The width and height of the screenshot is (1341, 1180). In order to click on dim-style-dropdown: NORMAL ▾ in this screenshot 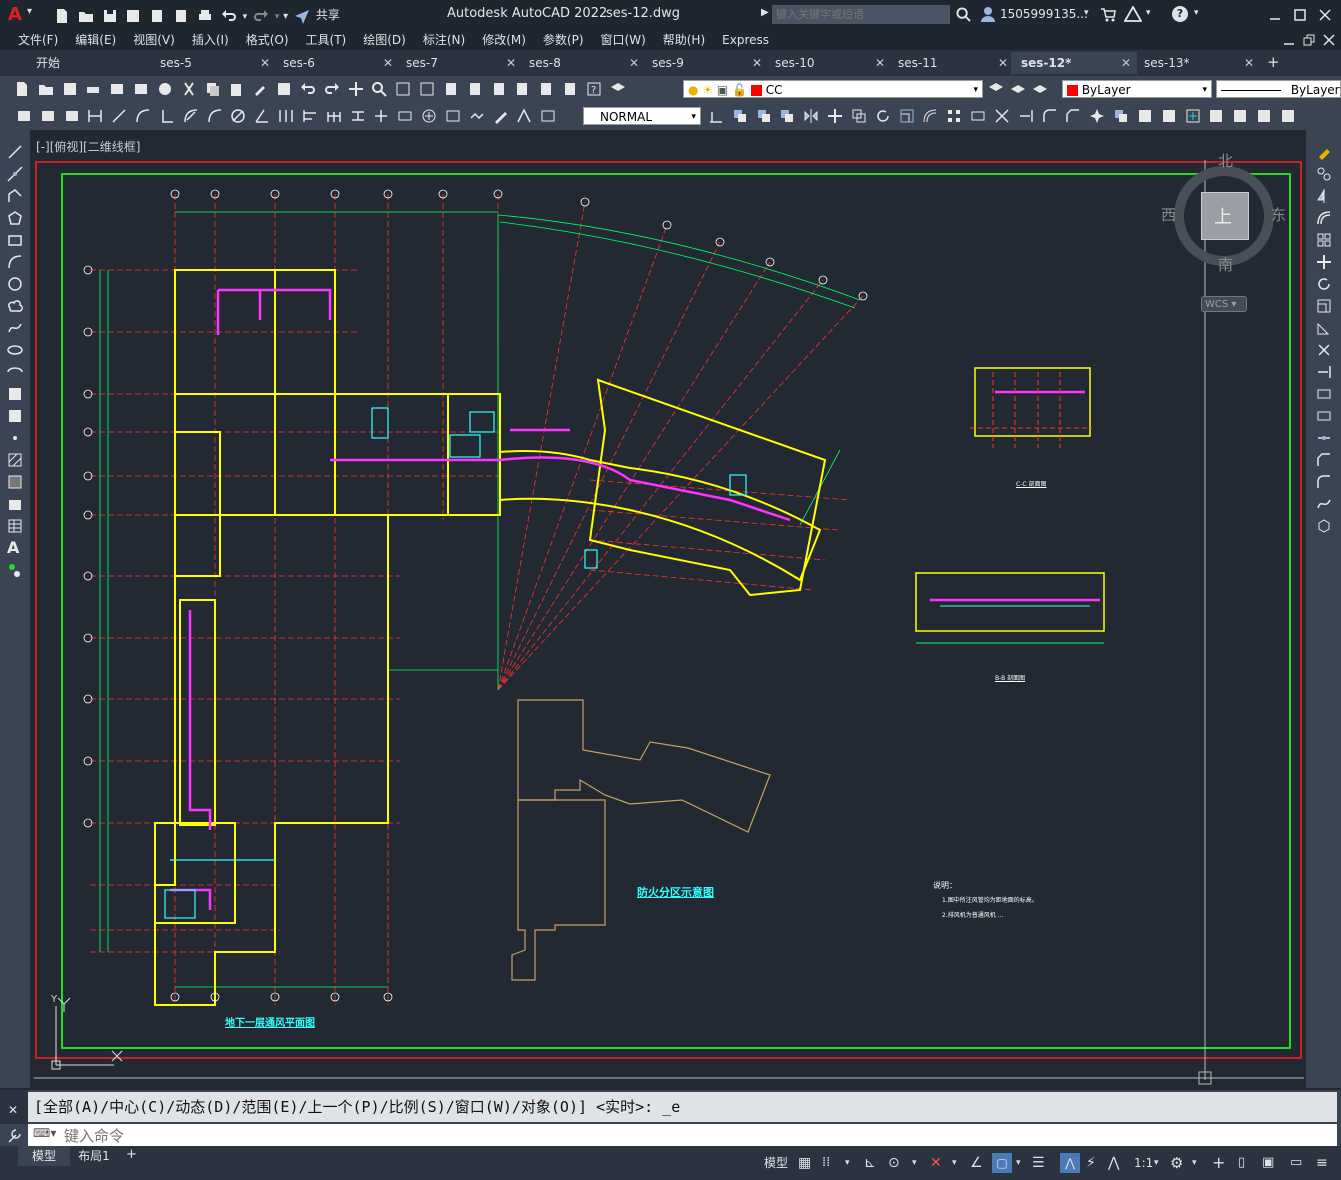, I will do `click(642, 116)`.